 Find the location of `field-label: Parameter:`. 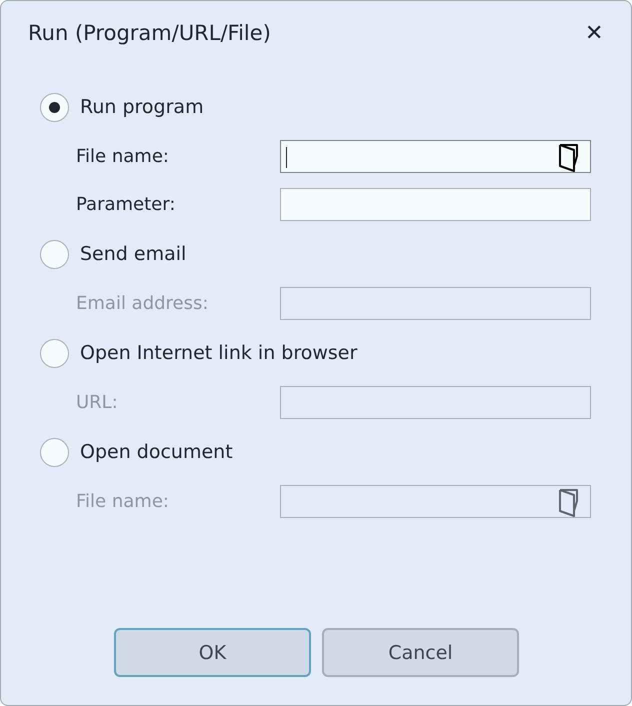

field-label: Parameter: is located at coordinates (126, 204).